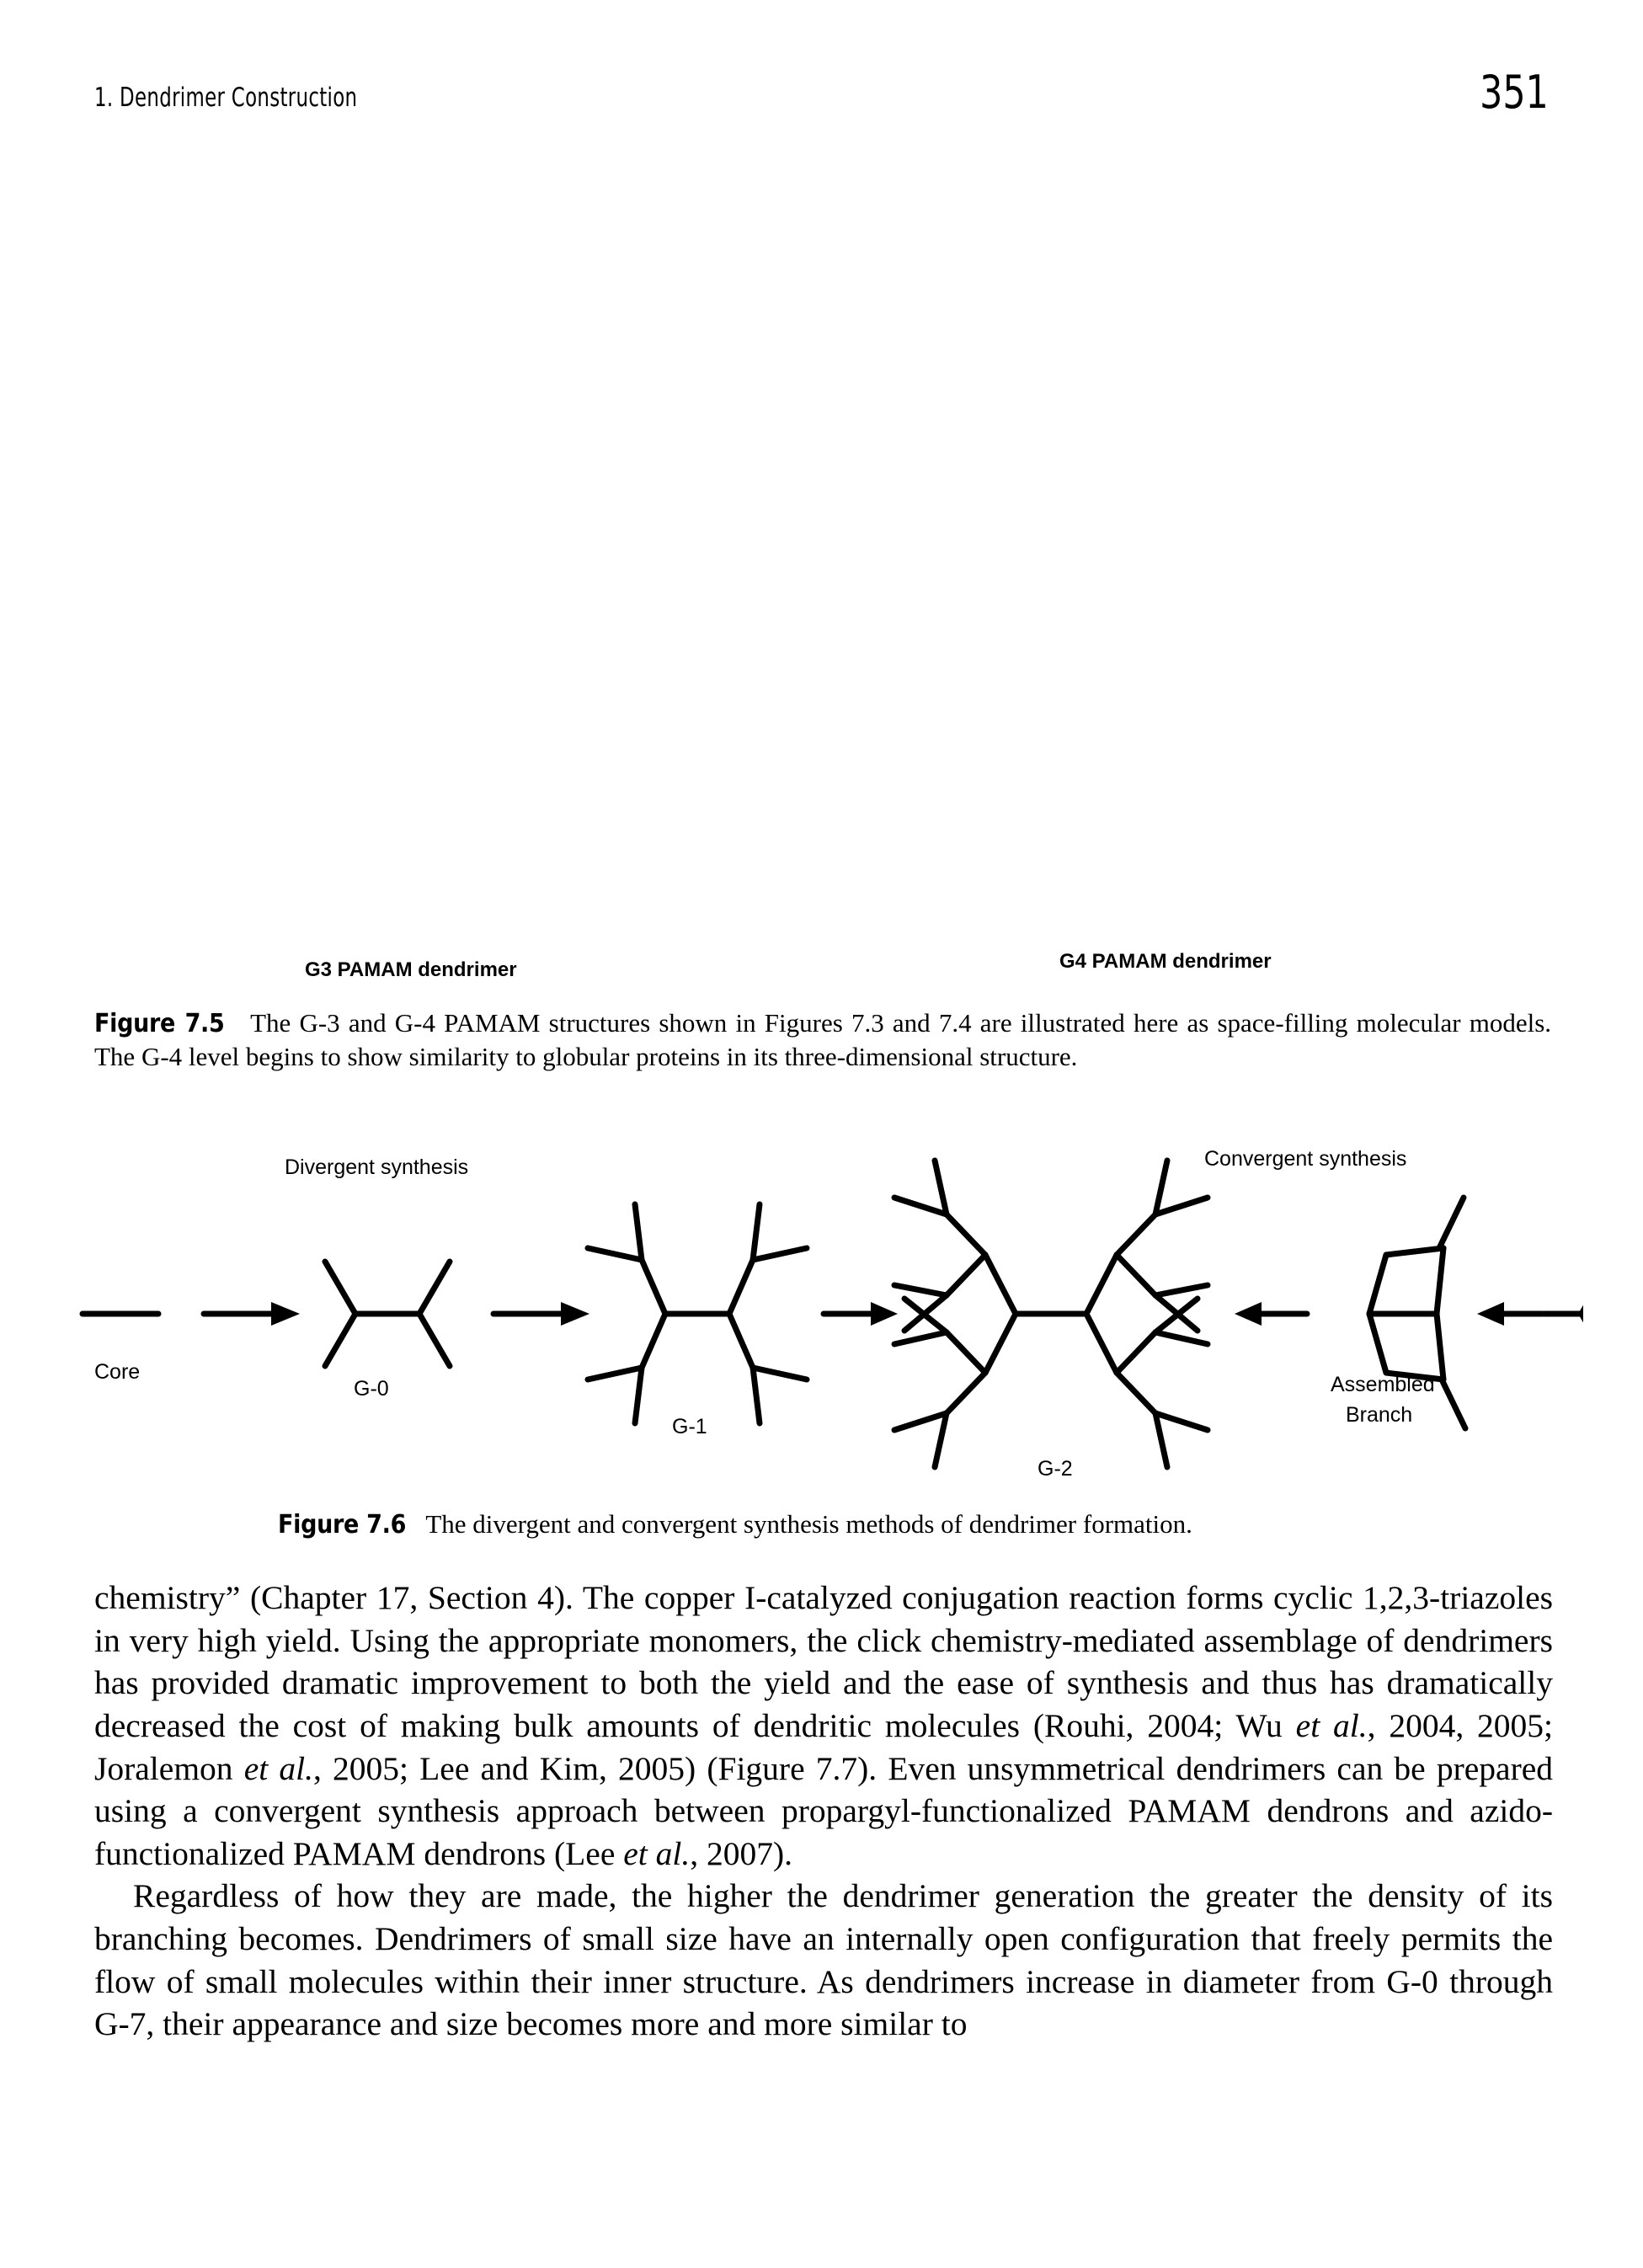 This screenshot has width=1643, height=2268. I want to click on para1-etal-1: et al., so click(1331, 1725).